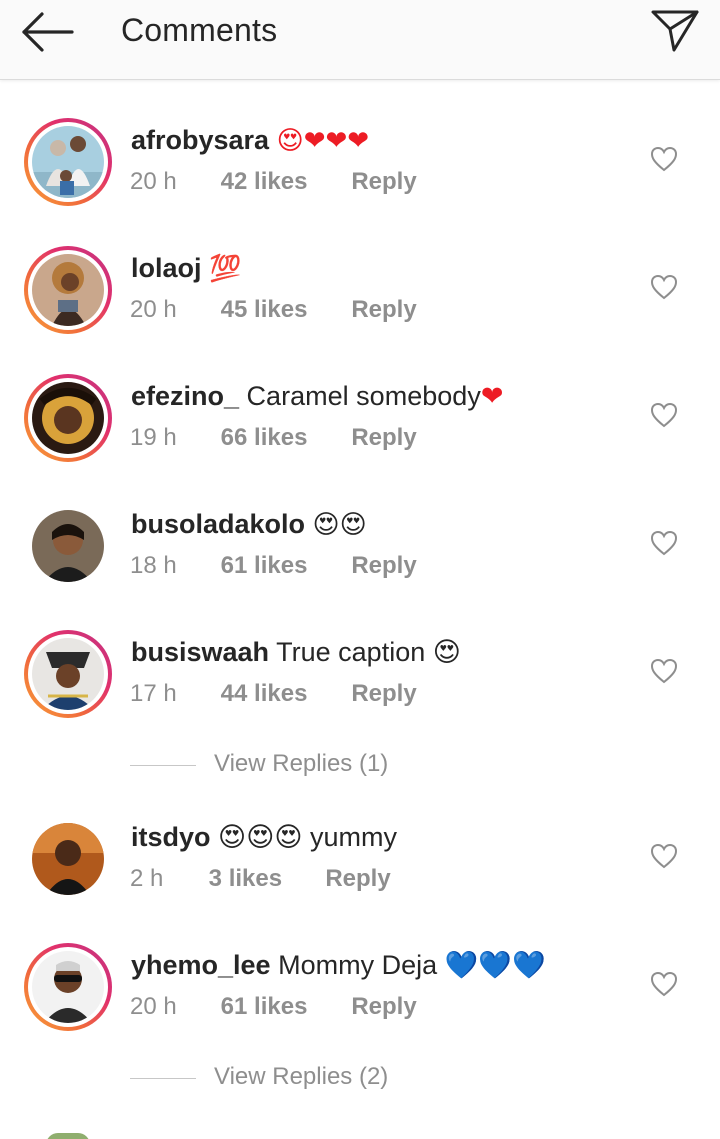  Describe the element at coordinates (218, 524) in the screenshot. I see `comment-username: busoladakolo` at that location.